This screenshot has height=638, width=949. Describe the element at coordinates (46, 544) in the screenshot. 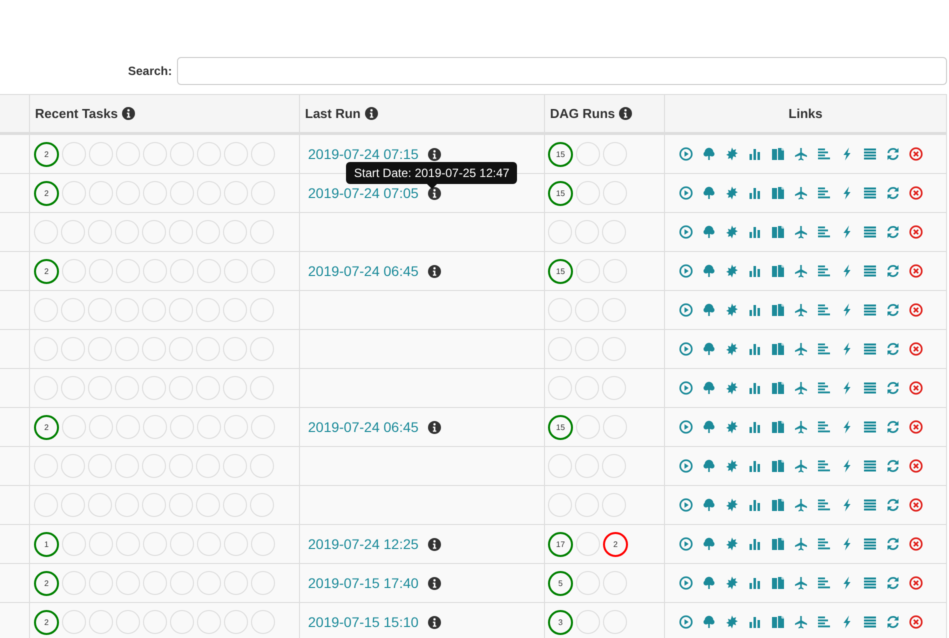

I see `status-count: 1` at that location.